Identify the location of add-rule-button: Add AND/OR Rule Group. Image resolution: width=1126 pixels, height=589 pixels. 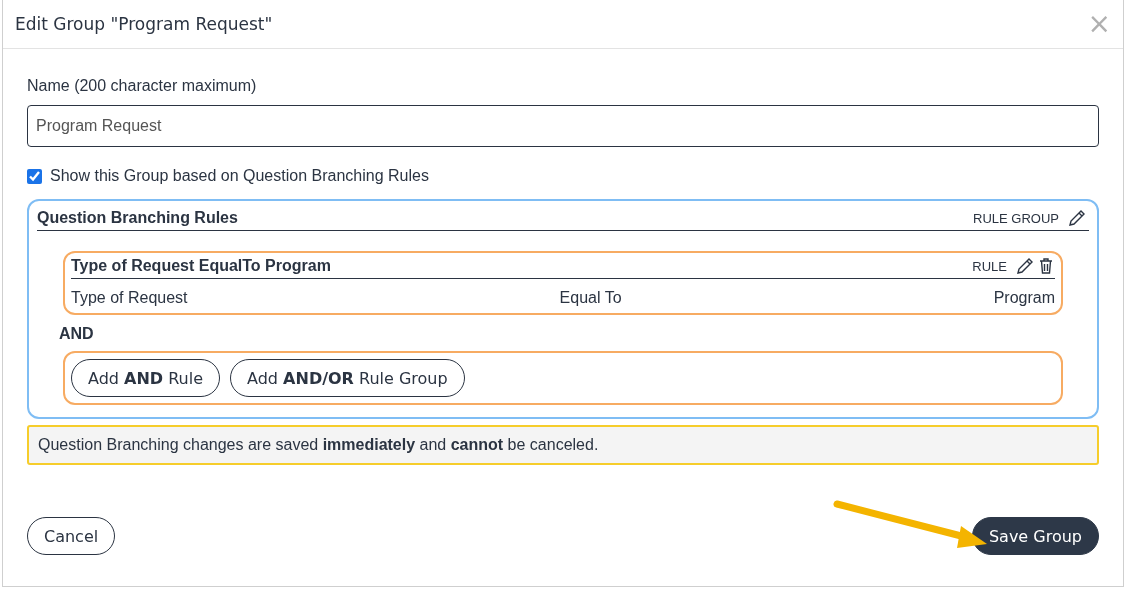
(347, 378).